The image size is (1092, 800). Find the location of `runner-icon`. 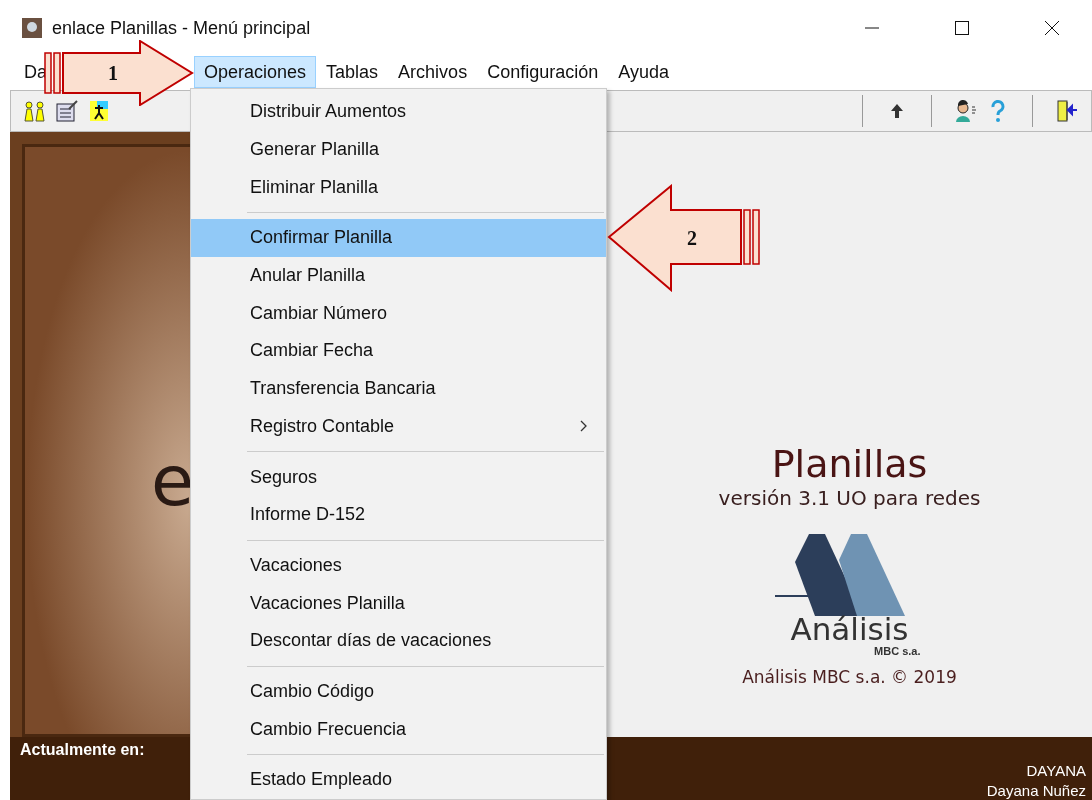

runner-icon is located at coordinates (99, 111).